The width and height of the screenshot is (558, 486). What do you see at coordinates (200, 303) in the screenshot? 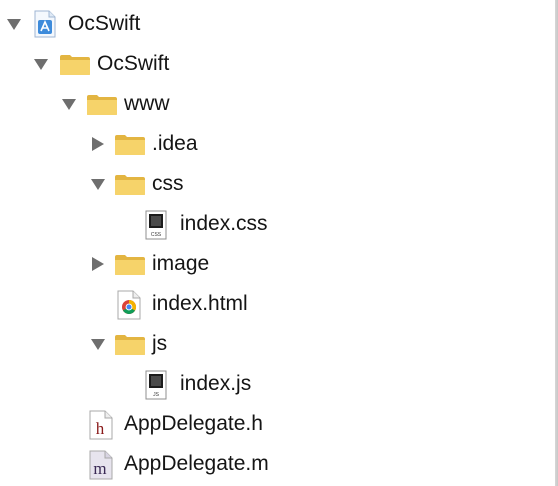
I see `tree-item-label: index.html` at bounding box center [200, 303].